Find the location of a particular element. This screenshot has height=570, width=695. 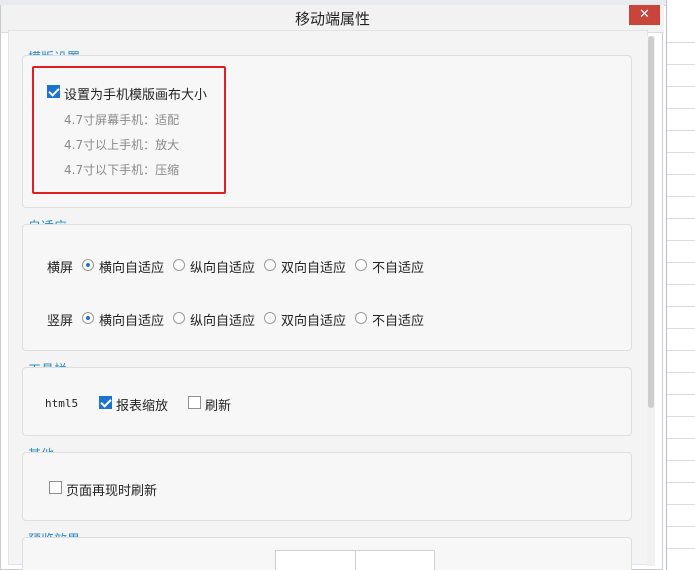

refresh-checkbox is located at coordinates (194, 402).